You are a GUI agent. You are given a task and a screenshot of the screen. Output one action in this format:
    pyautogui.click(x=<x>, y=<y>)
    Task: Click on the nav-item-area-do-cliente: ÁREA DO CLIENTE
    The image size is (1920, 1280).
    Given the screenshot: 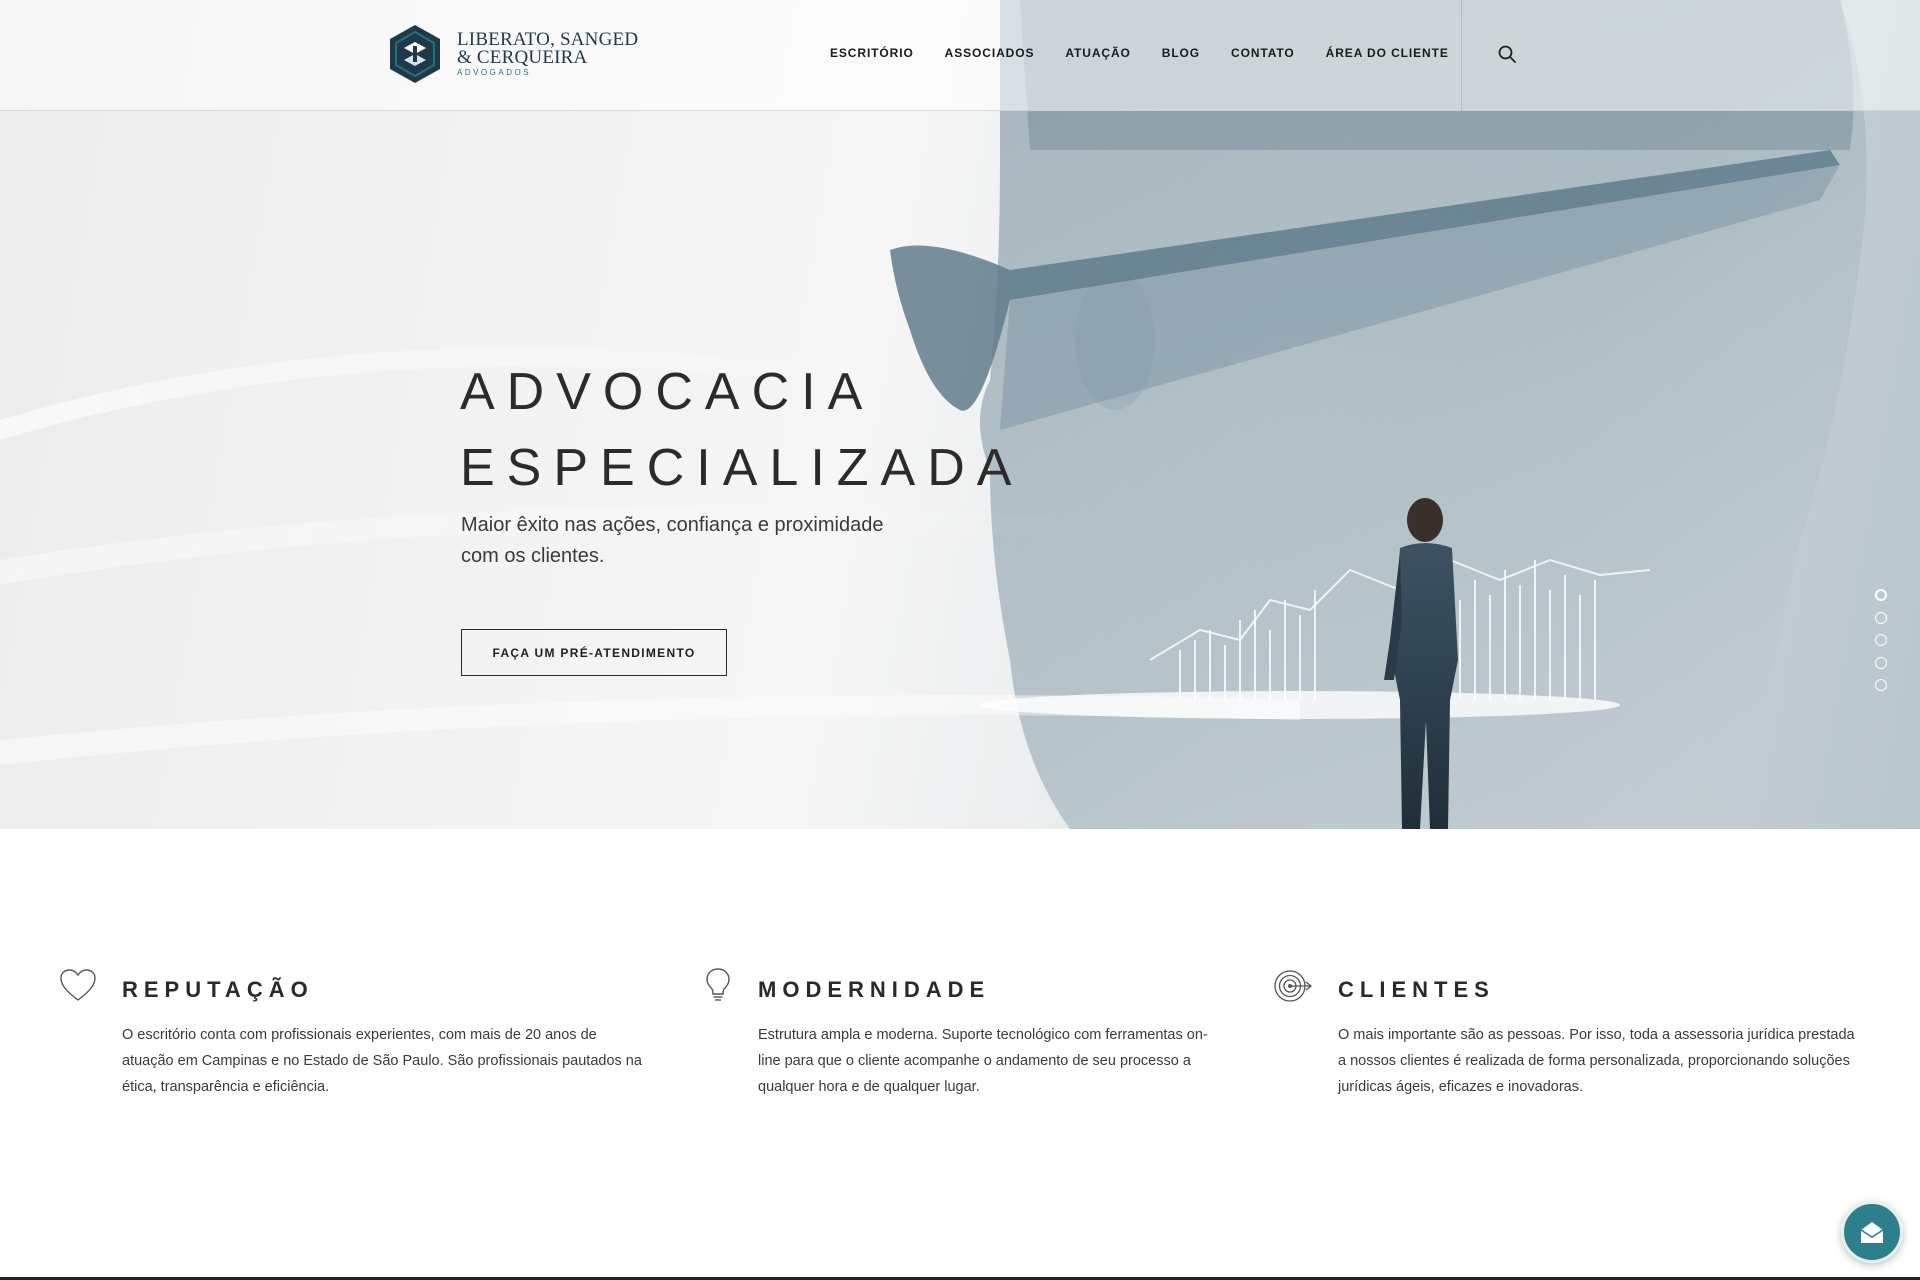 What is the action you would take?
    pyautogui.click(x=1387, y=53)
    